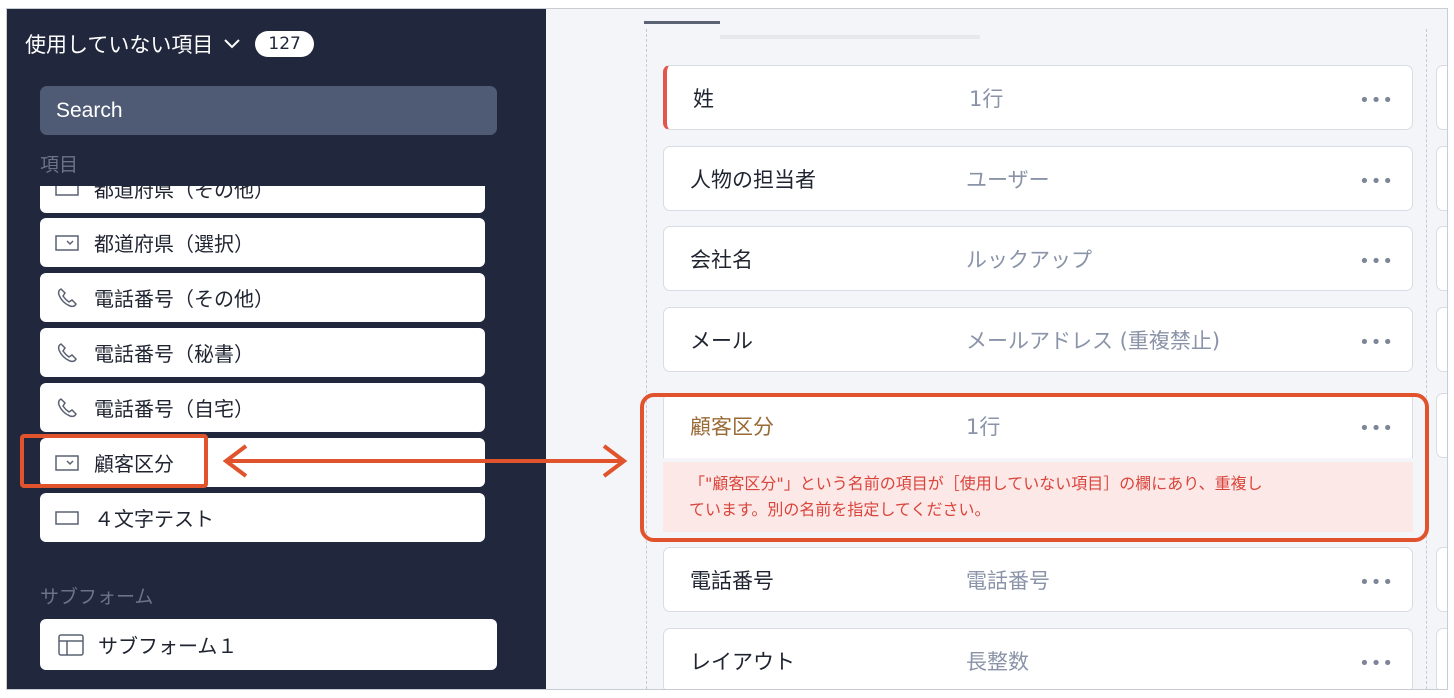  Describe the element at coordinates (174, 354) in the screenshot. I see `list-item-label: 電話番号（秘書）` at that location.